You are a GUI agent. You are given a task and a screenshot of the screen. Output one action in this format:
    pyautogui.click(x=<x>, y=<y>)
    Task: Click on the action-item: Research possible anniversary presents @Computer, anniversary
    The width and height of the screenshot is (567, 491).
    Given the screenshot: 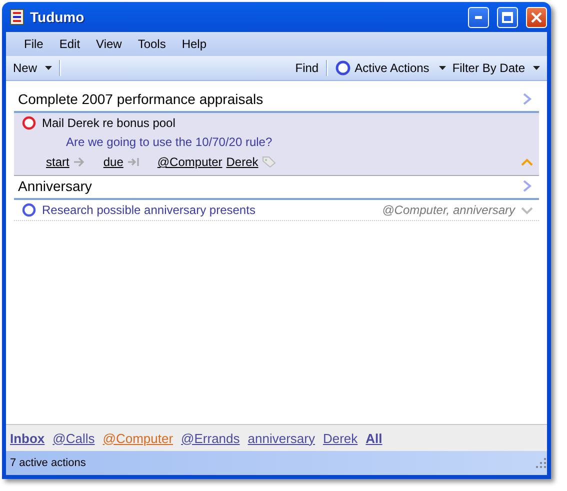 What is the action you would take?
    pyautogui.click(x=276, y=210)
    